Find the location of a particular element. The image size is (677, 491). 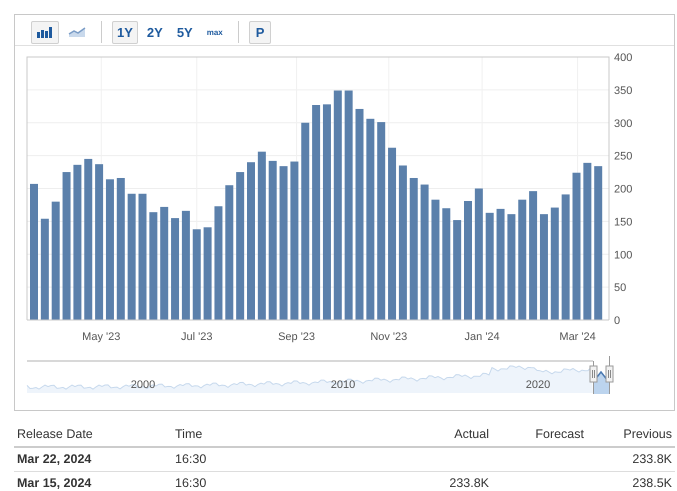

table-cell: Mar 22, 2024 is located at coordinates (93, 459).